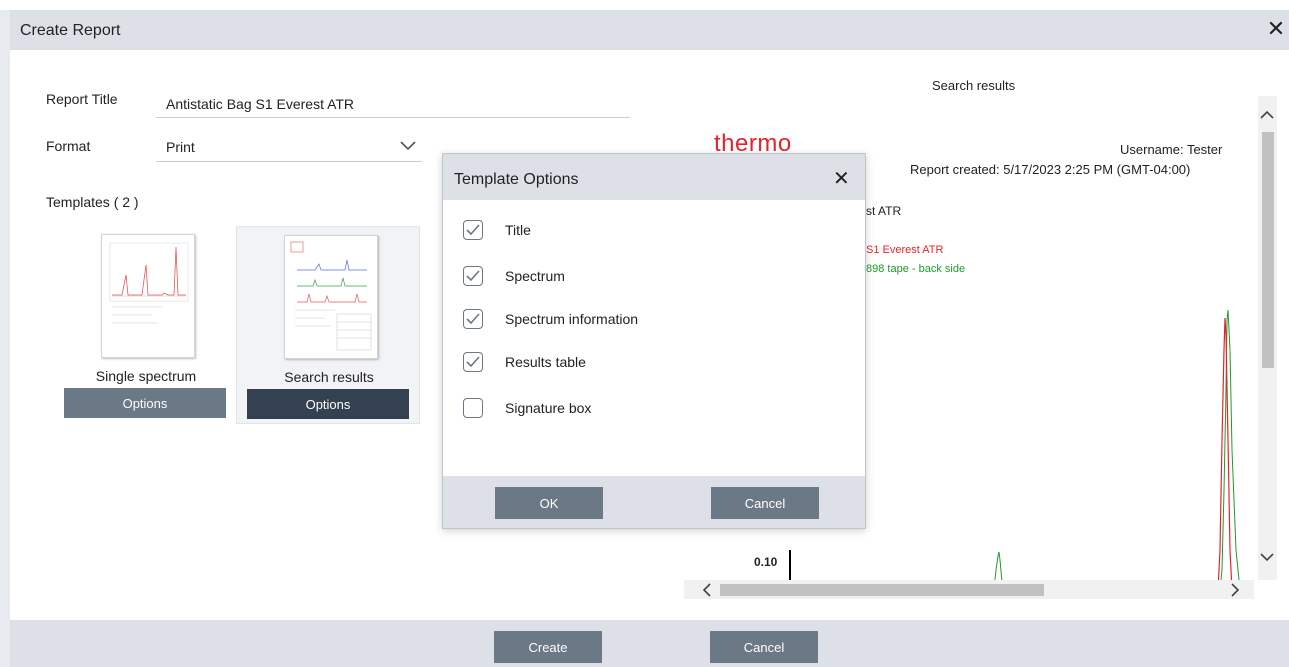  Describe the element at coordinates (905, 250) in the screenshot. I see `preview-legend-red: S1 Everest ATR` at that location.